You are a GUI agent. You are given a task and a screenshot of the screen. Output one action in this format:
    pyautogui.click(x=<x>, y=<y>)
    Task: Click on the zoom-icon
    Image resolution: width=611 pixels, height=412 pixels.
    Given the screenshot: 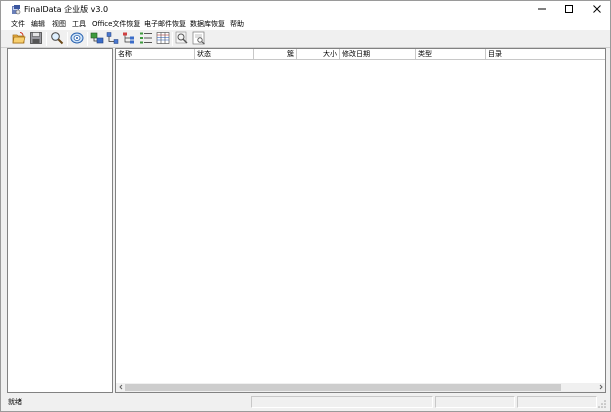 What is the action you would take?
    pyautogui.click(x=182, y=39)
    